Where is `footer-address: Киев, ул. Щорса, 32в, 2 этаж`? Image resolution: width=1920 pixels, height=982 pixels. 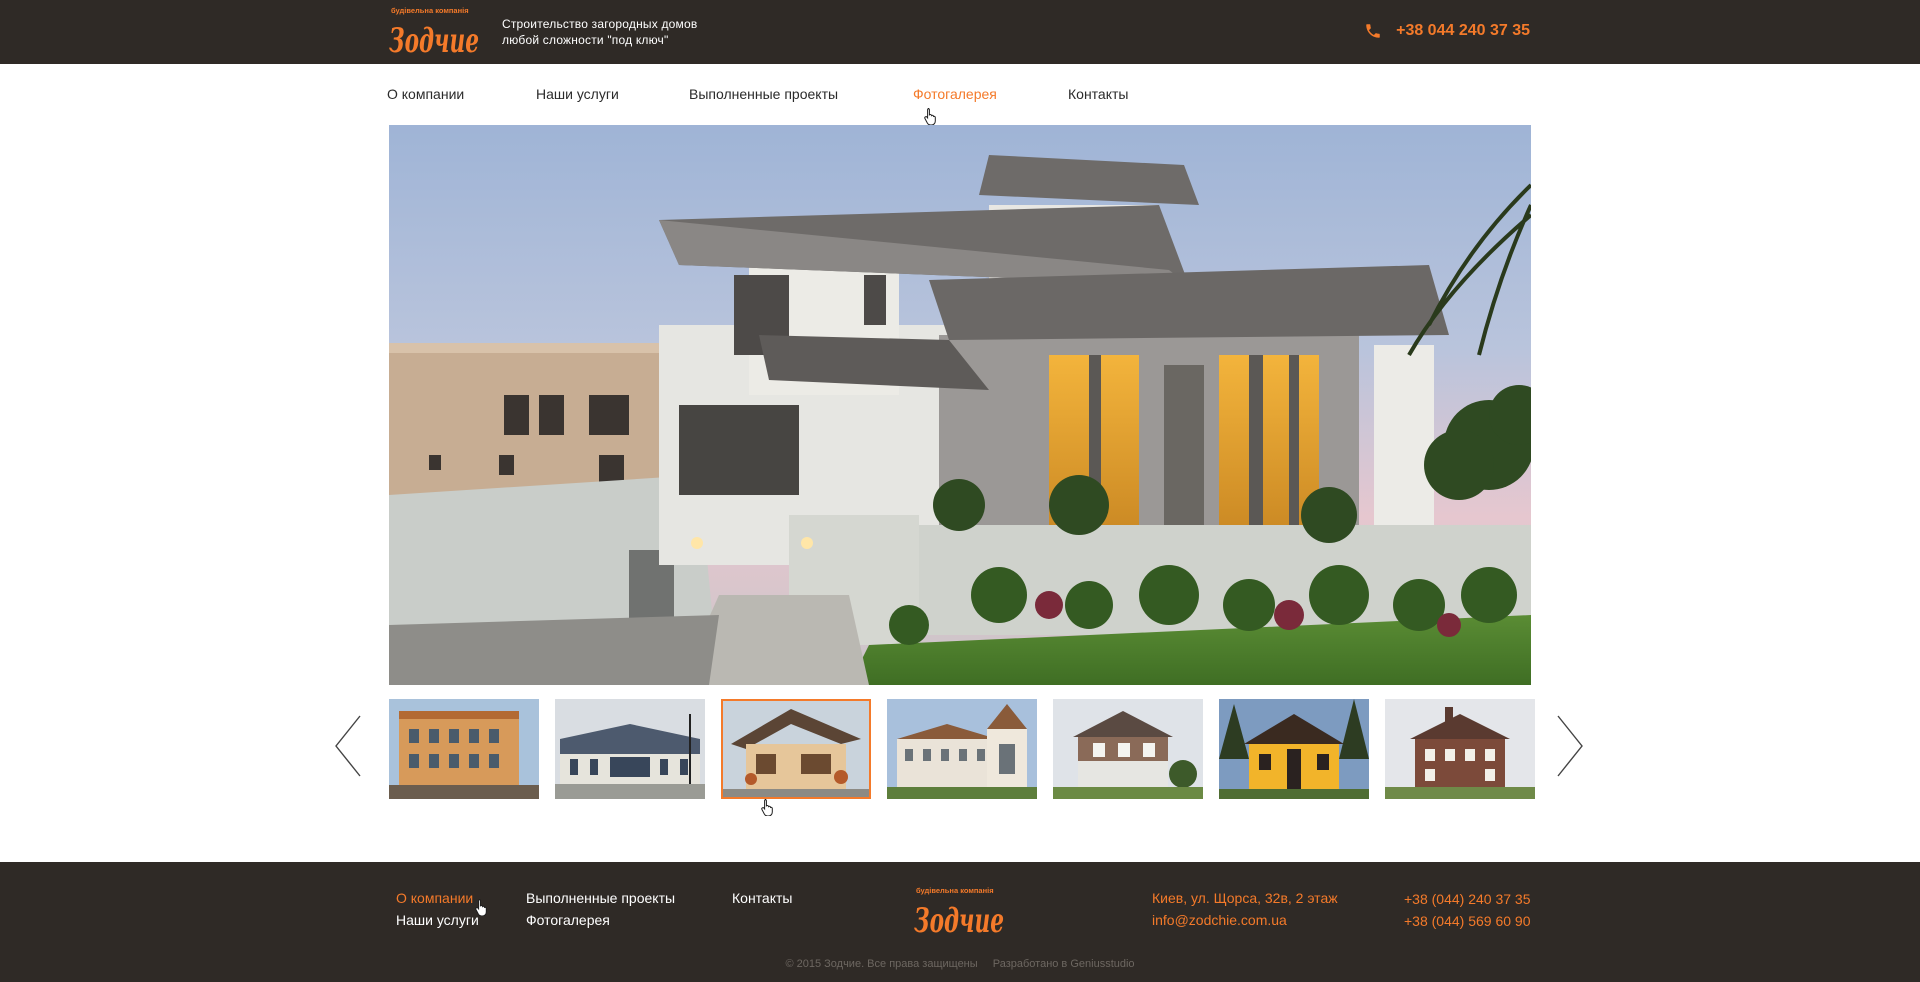 footer-address: Киев, ул. Щорса, 32в, 2 этаж is located at coordinates (1245, 898).